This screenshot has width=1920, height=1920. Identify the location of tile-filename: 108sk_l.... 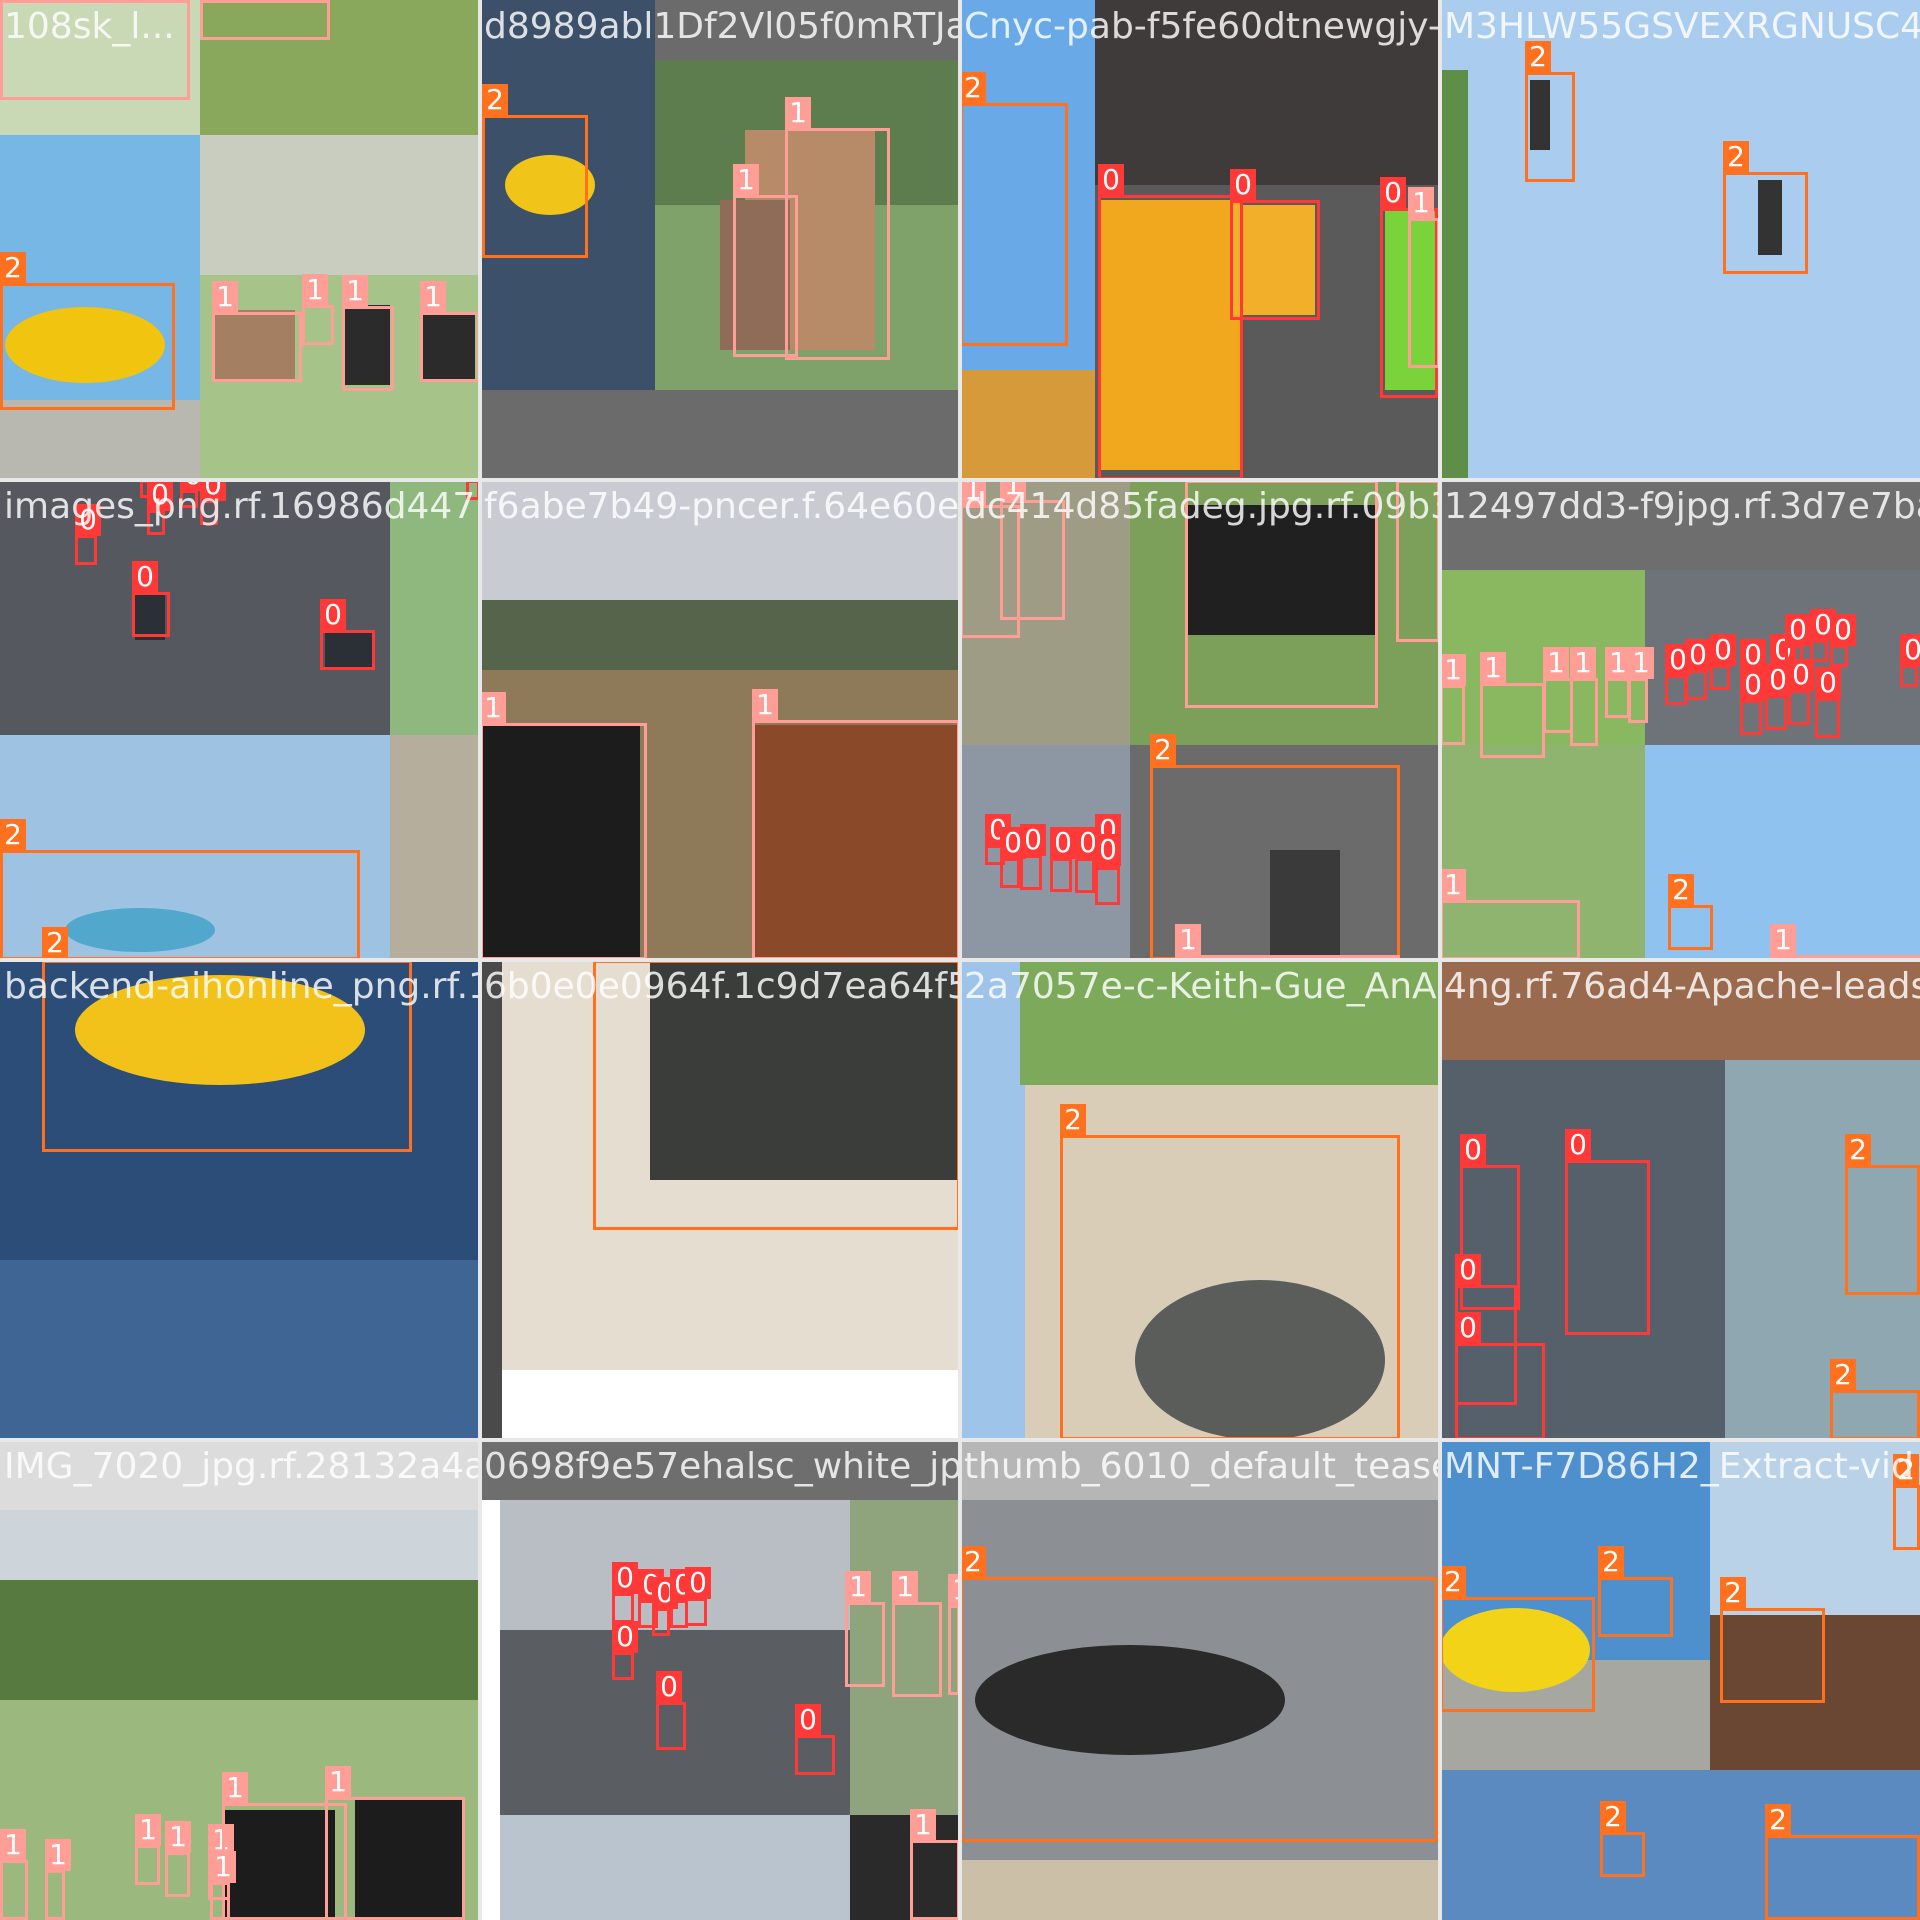
(89, 26).